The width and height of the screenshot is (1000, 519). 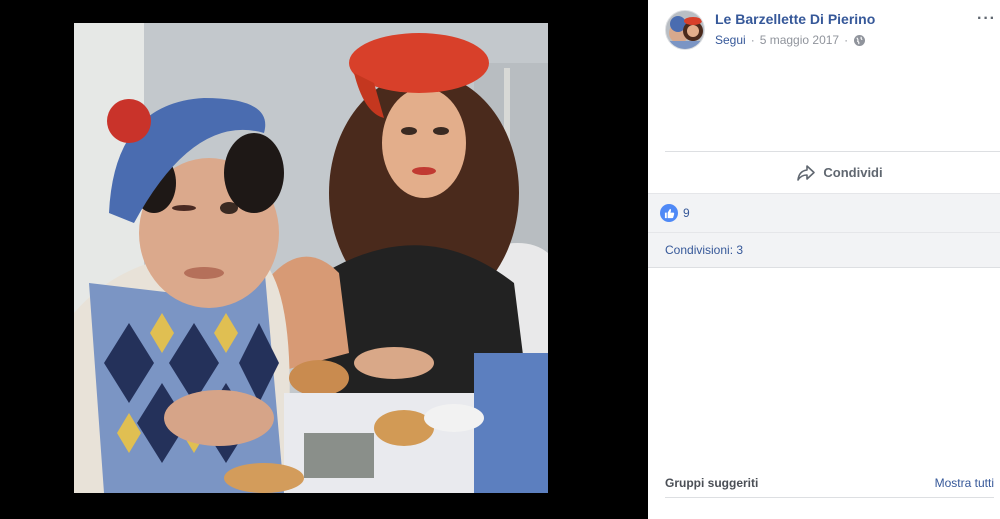 What do you see at coordinates (824, 250) in the screenshot?
I see `shares-bar: Condivisioni: 3` at bounding box center [824, 250].